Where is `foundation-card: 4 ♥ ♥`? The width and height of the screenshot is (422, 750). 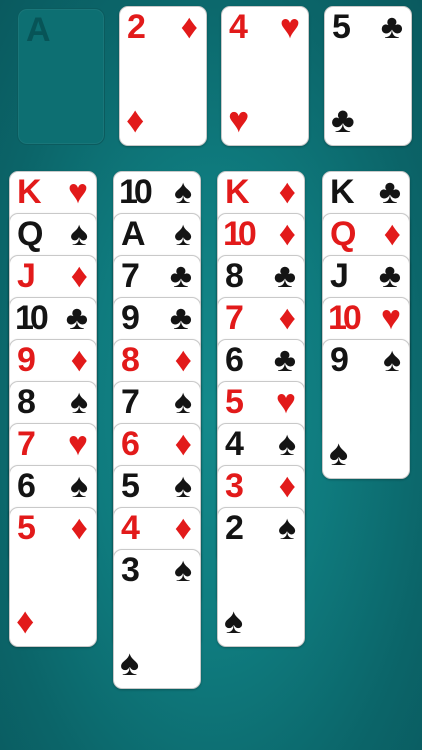 foundation-card: 4 ♥ ♥ is located at coordinates (265, 76).